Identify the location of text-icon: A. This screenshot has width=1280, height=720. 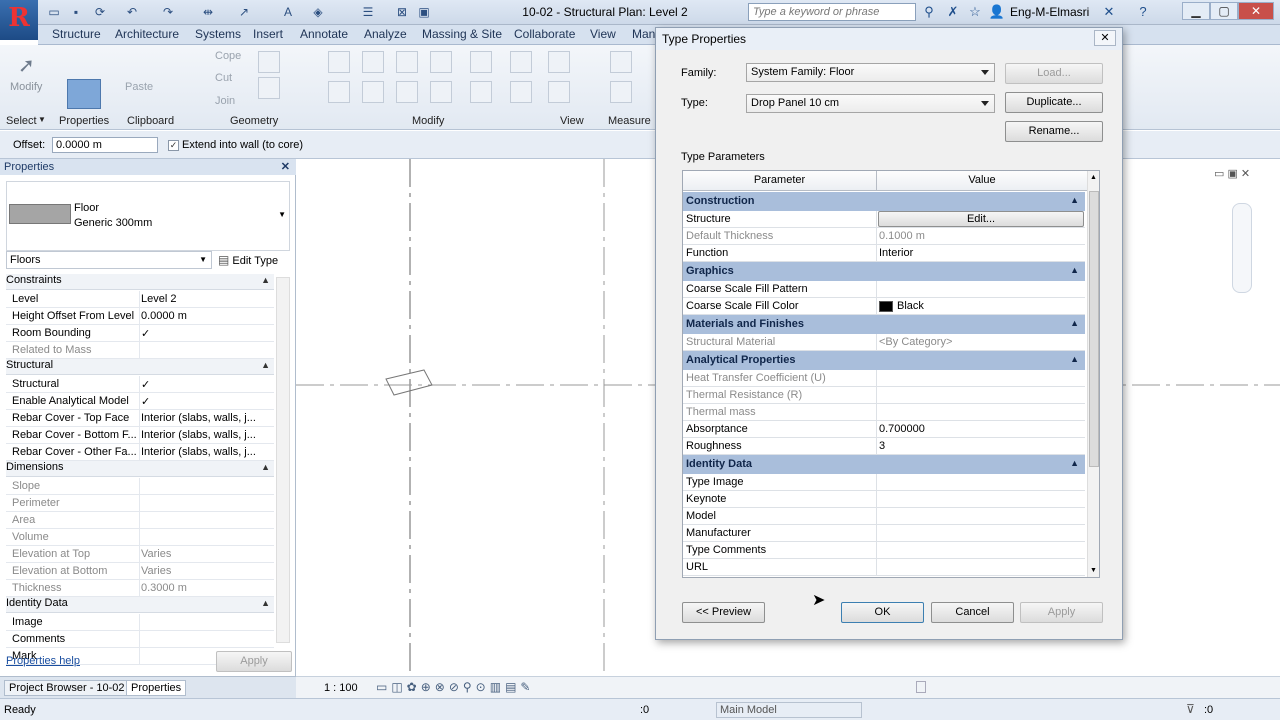
(288, 12).